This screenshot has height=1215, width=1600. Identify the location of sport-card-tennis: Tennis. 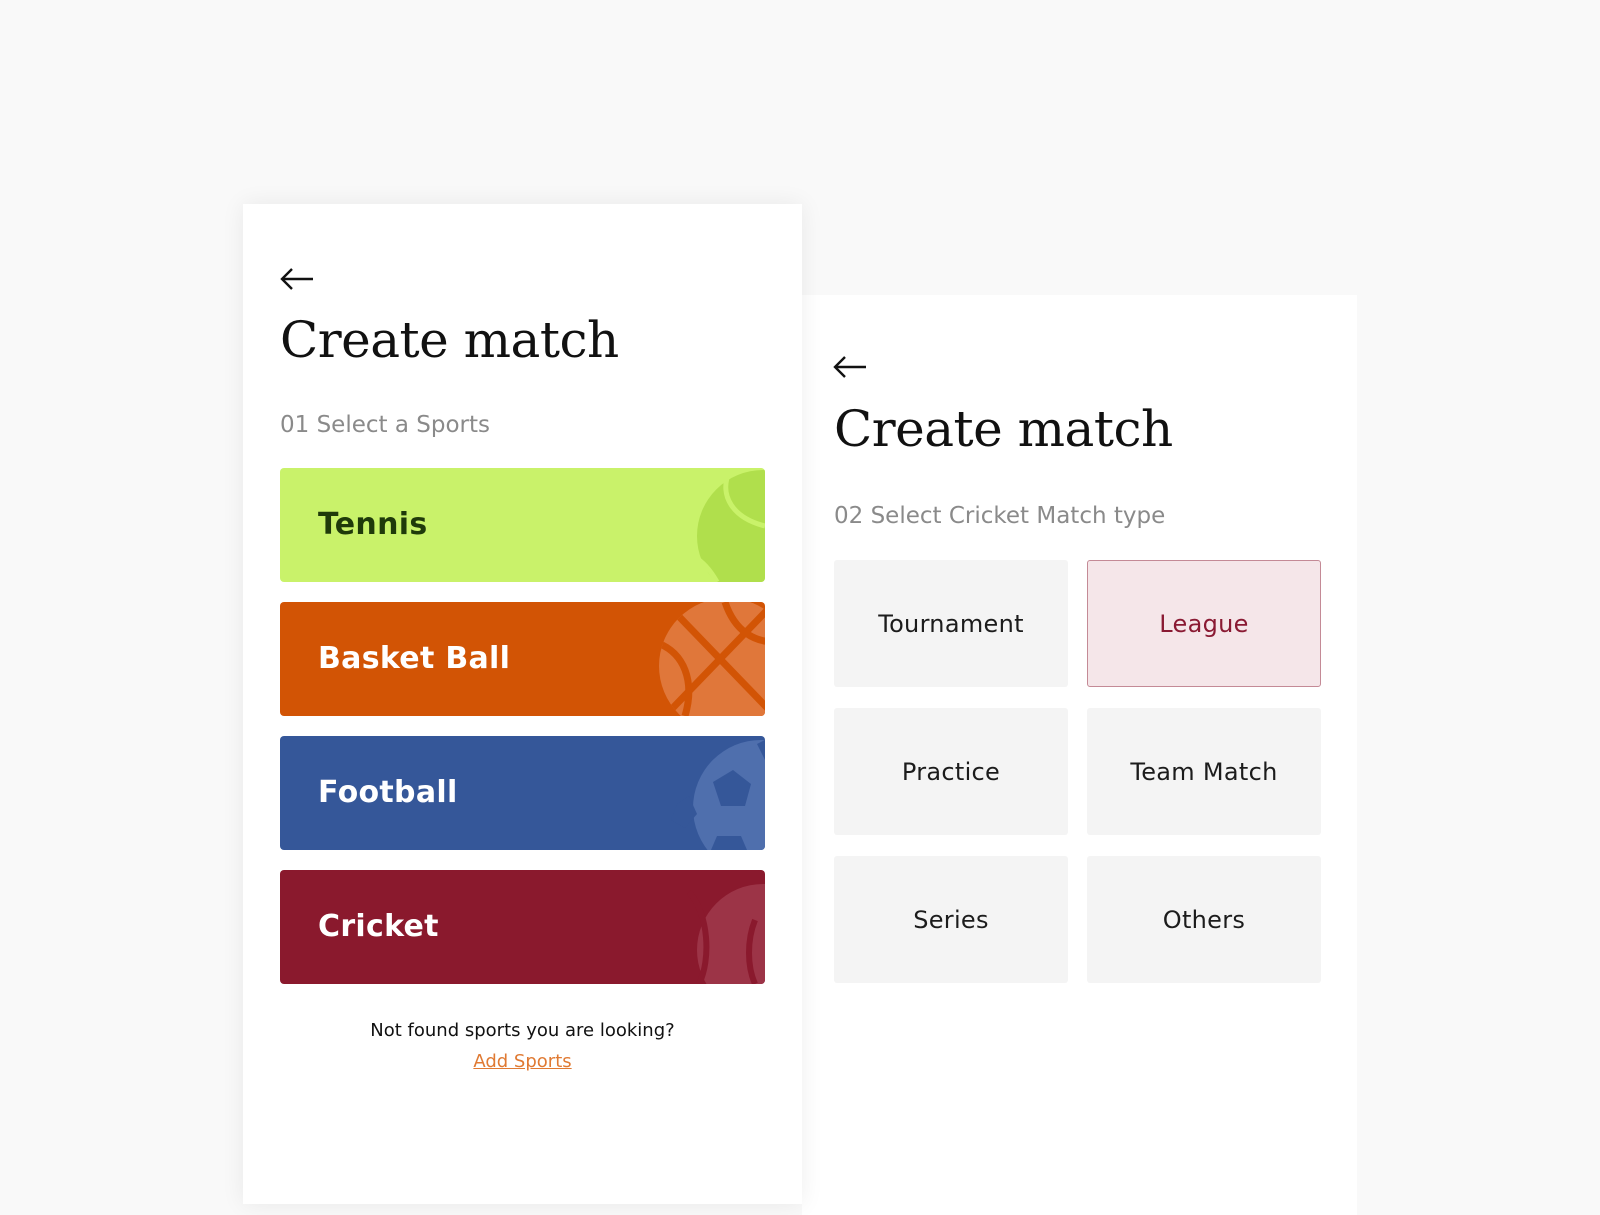
(522, 525).